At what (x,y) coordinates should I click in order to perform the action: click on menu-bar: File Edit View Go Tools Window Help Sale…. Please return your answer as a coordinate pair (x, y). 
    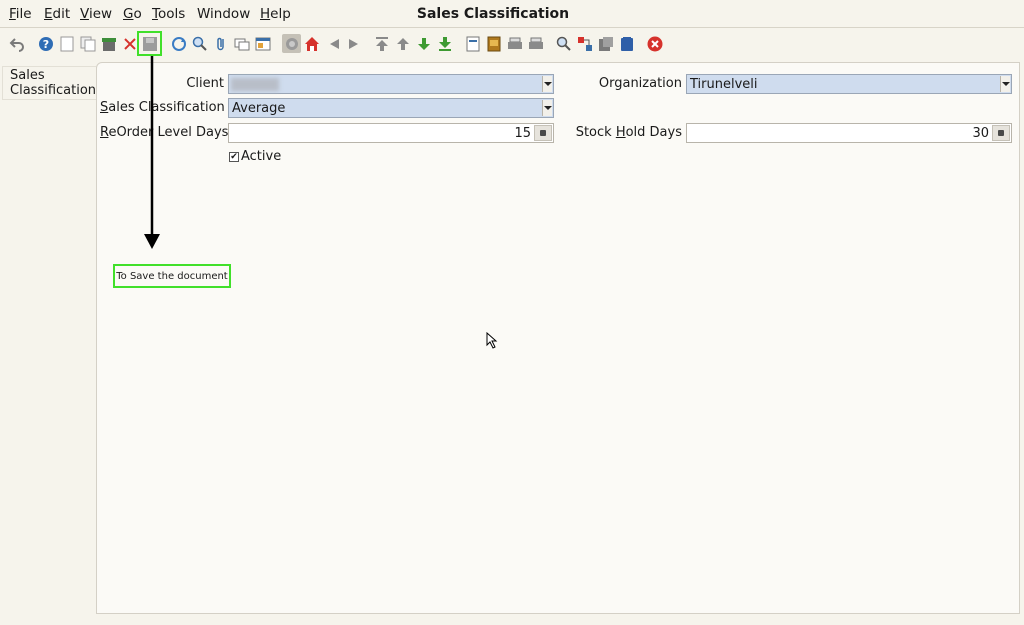
    Looking at the image, I should click on (512, 14).